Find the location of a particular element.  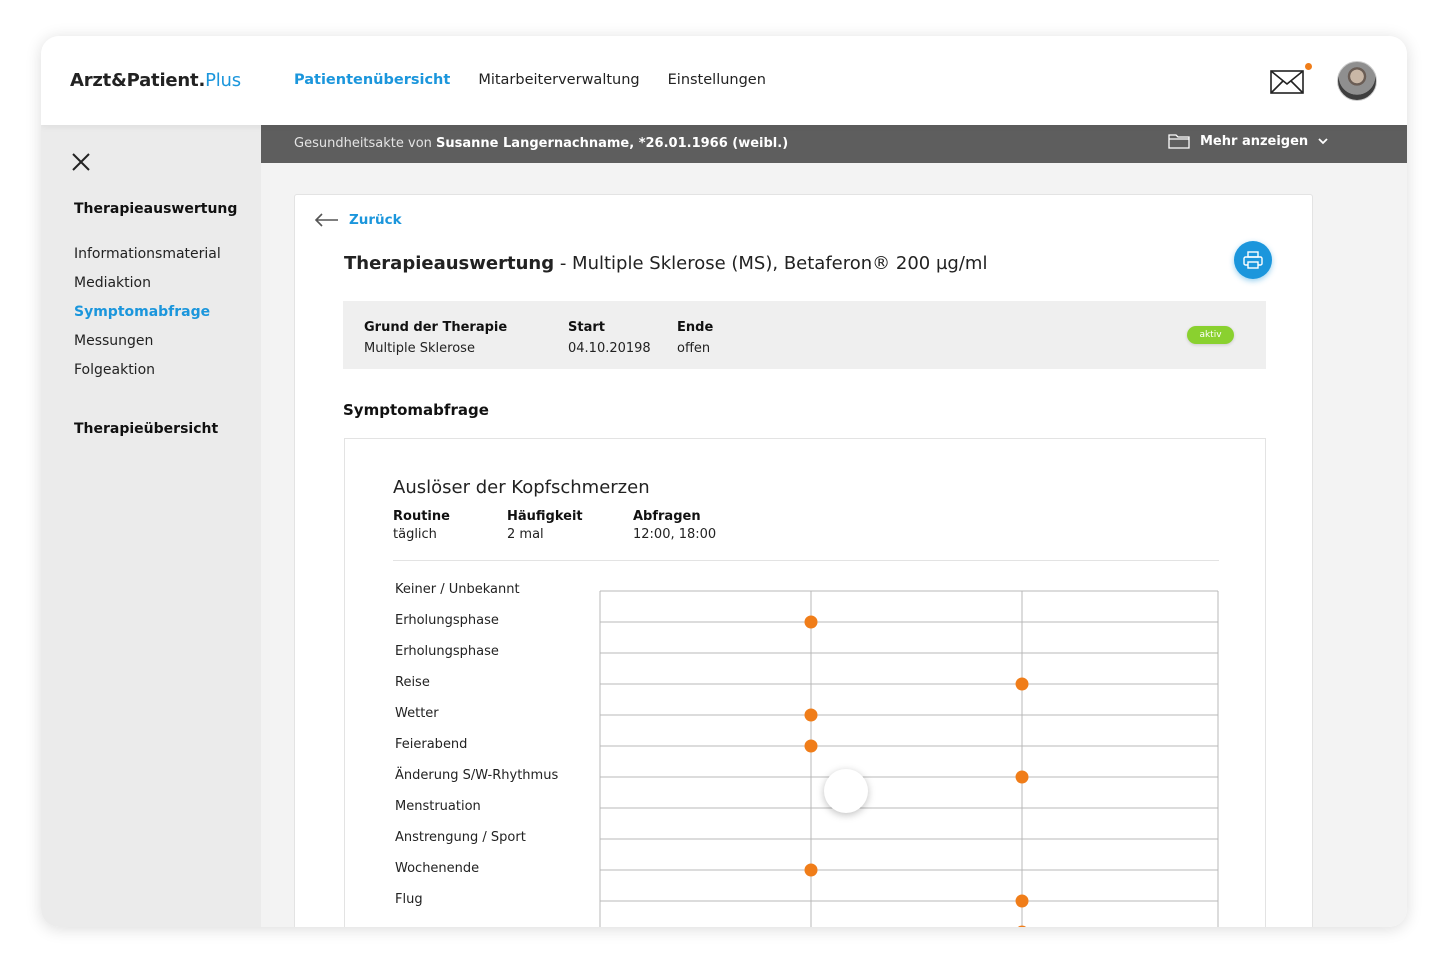

therapy-start-value: 04.10.20198 is located at coordinates (609, 348).